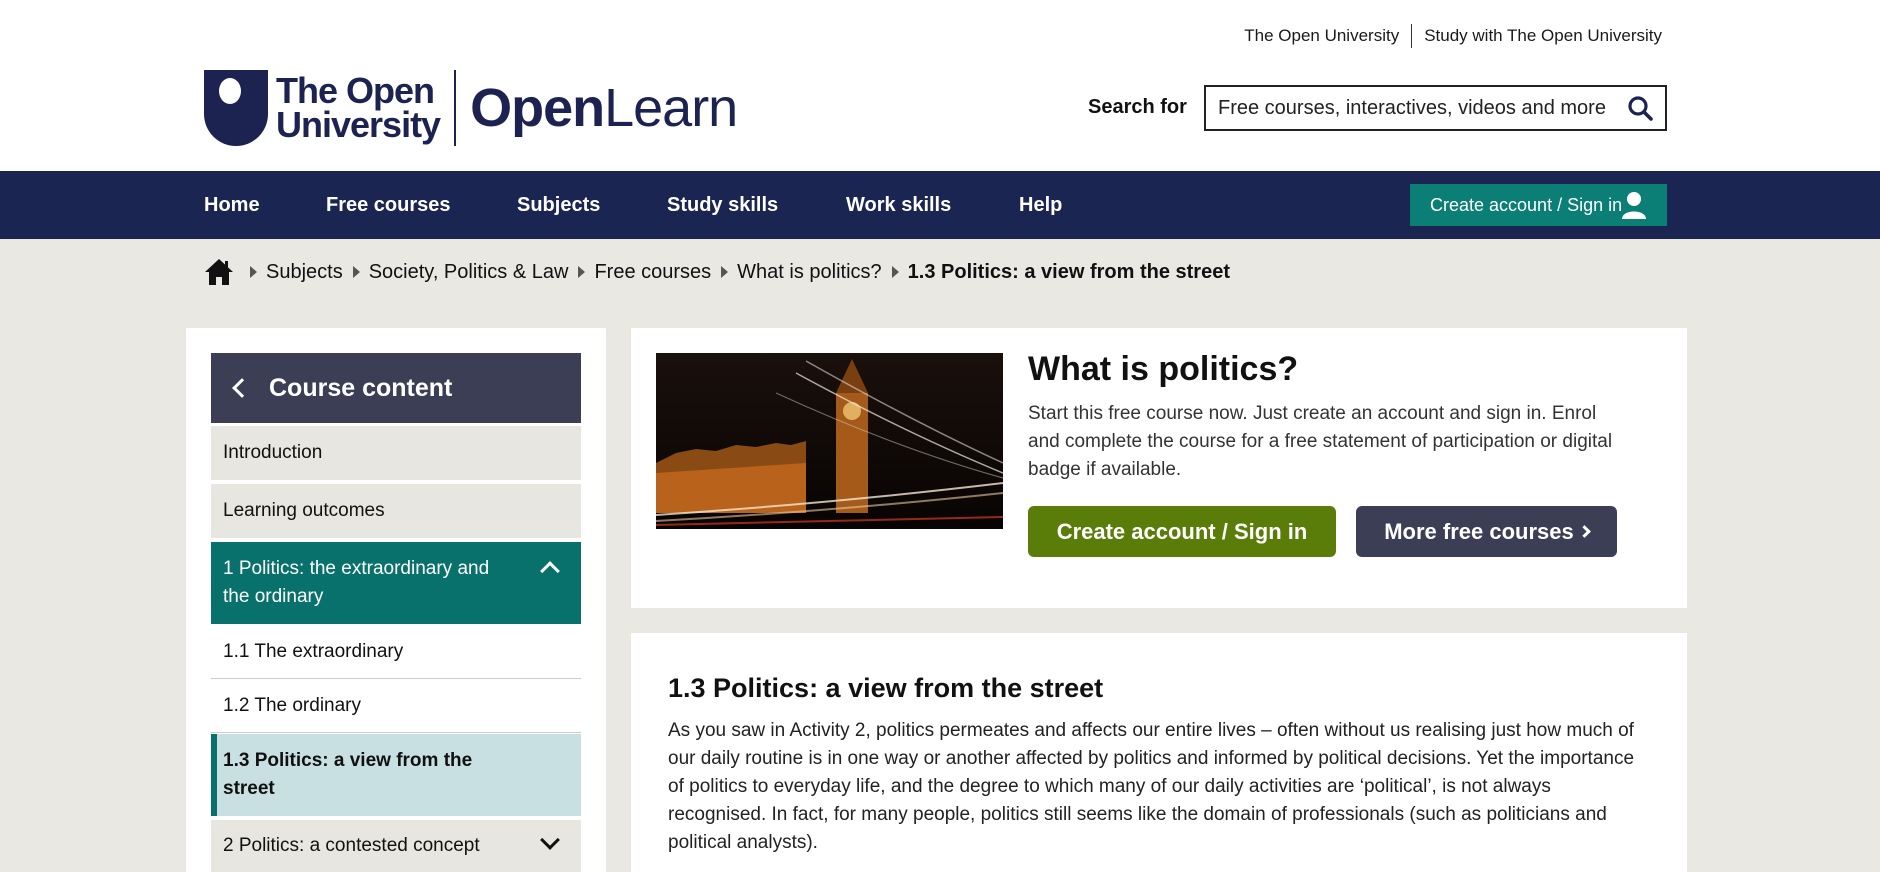 This screenshot has height=872, width=1880. I want to click on create-account-signin-button: Create account / Sign in, so click(1538, 205).